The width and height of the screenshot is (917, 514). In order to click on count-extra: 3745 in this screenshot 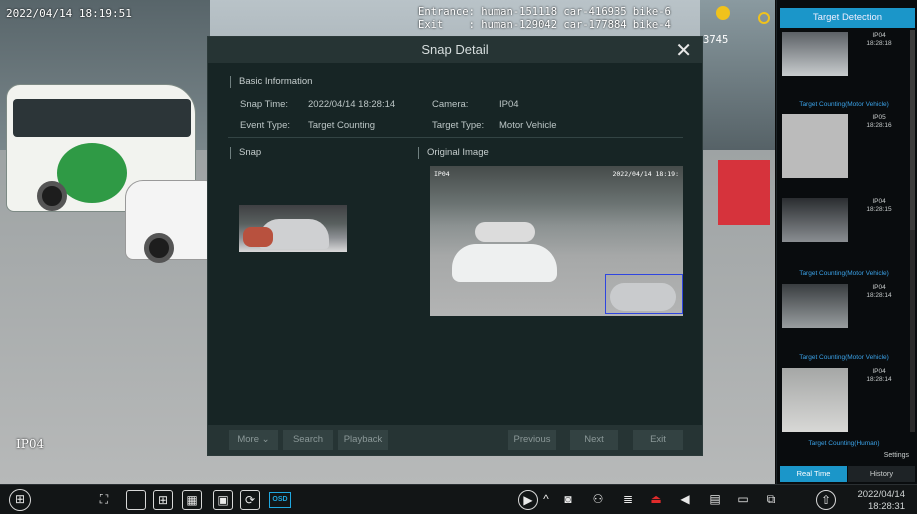, I will do `click(716, 40)`.